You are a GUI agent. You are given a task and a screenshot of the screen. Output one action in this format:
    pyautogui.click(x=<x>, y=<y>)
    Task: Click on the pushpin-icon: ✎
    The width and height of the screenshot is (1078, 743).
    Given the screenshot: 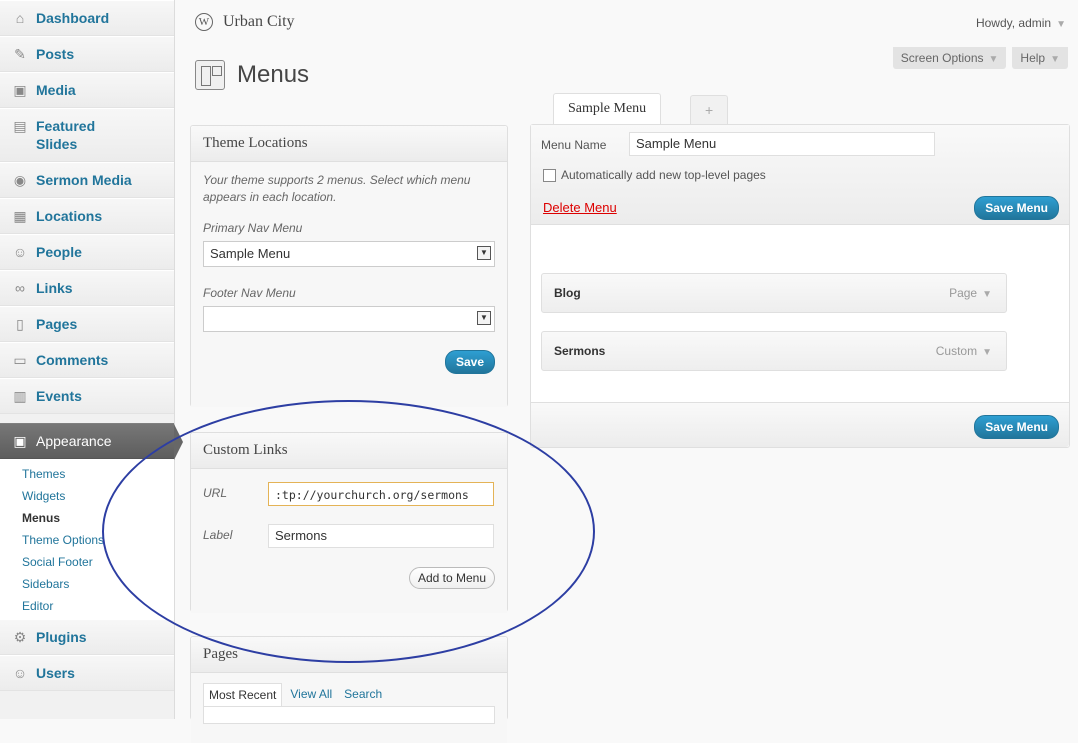 What is the action you would take?
    pyautogui.click(x=20, y=54)
    